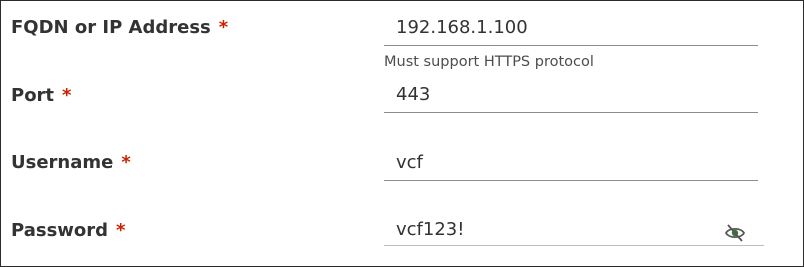 This screenshot has height=267, width=804. What do you see at coordinates (430, 229) in the screenshot?
I see `password-input-value: vcf123!` at bounding box center [430, 229].